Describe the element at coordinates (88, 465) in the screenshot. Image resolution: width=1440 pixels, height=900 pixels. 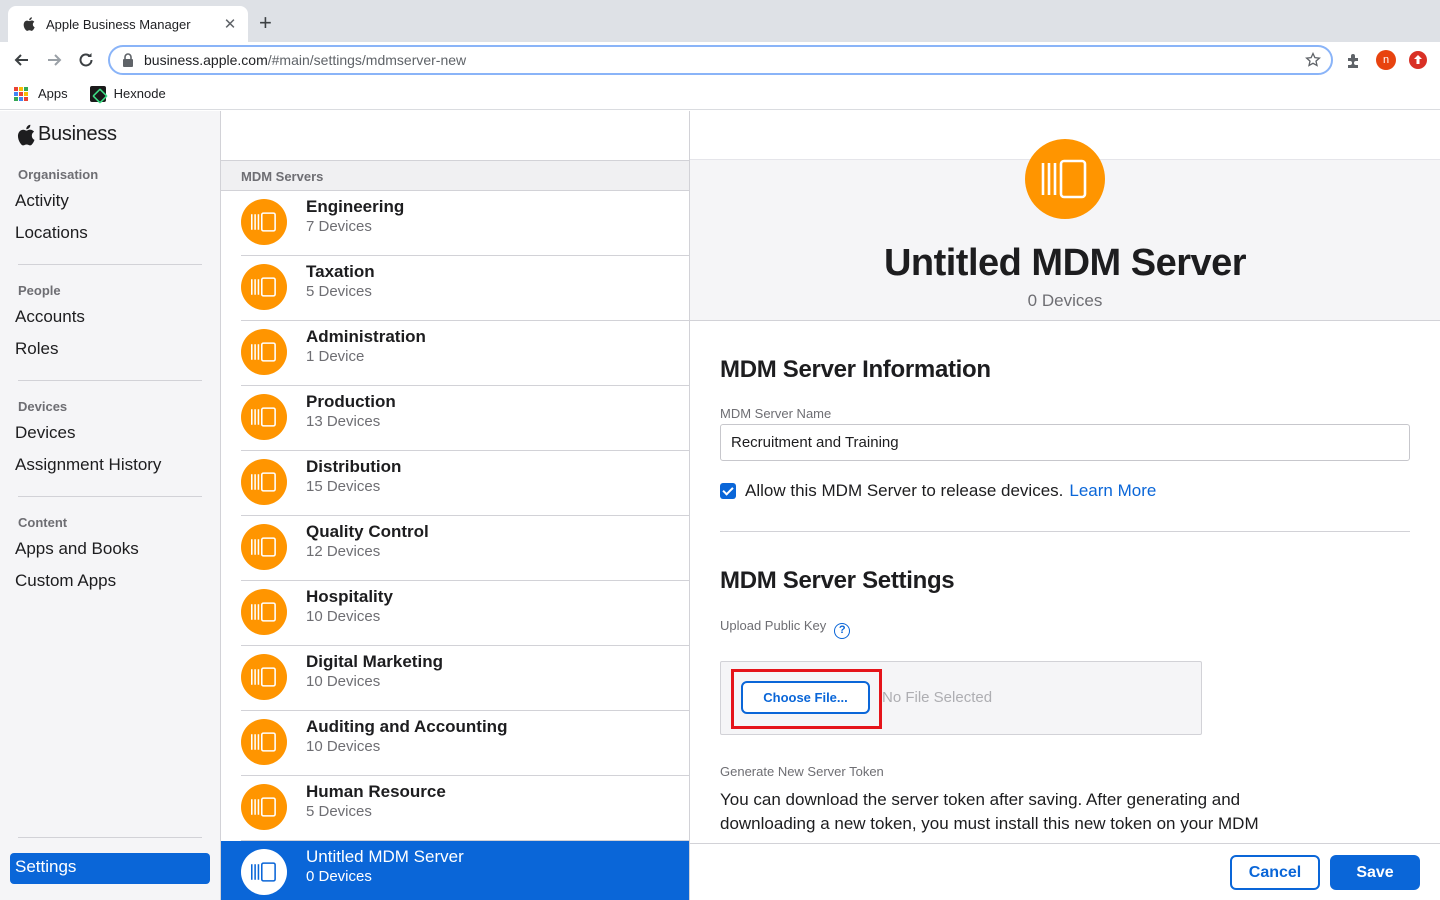
I see `sidebar-item-assignment-history: Assignment History` at that location.